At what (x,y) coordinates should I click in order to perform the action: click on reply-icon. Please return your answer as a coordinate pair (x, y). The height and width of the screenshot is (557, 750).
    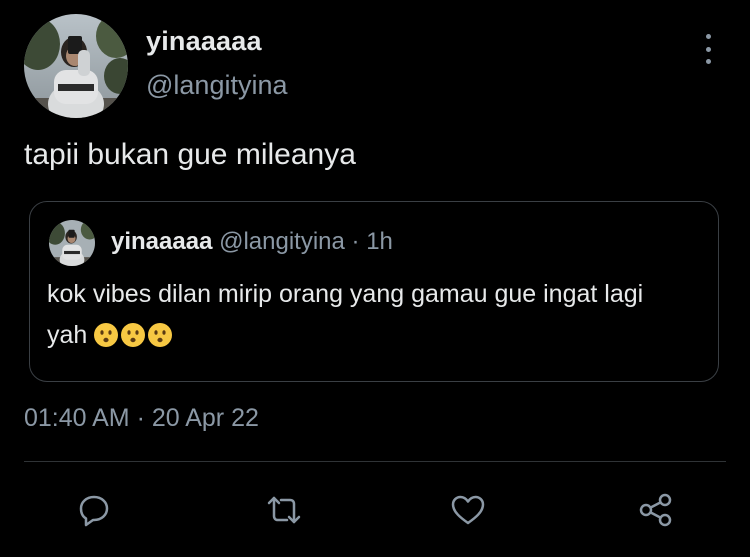
    Looking at the image, I should click on (94, 511).